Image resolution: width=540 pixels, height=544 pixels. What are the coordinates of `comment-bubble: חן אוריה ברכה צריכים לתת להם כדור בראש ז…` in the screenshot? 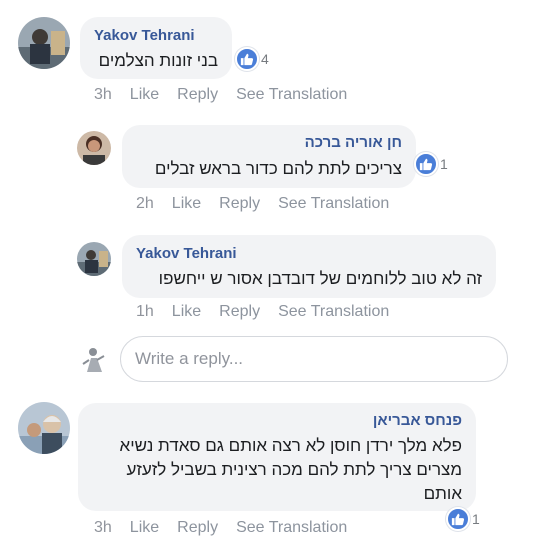 It's located at (269, 156).